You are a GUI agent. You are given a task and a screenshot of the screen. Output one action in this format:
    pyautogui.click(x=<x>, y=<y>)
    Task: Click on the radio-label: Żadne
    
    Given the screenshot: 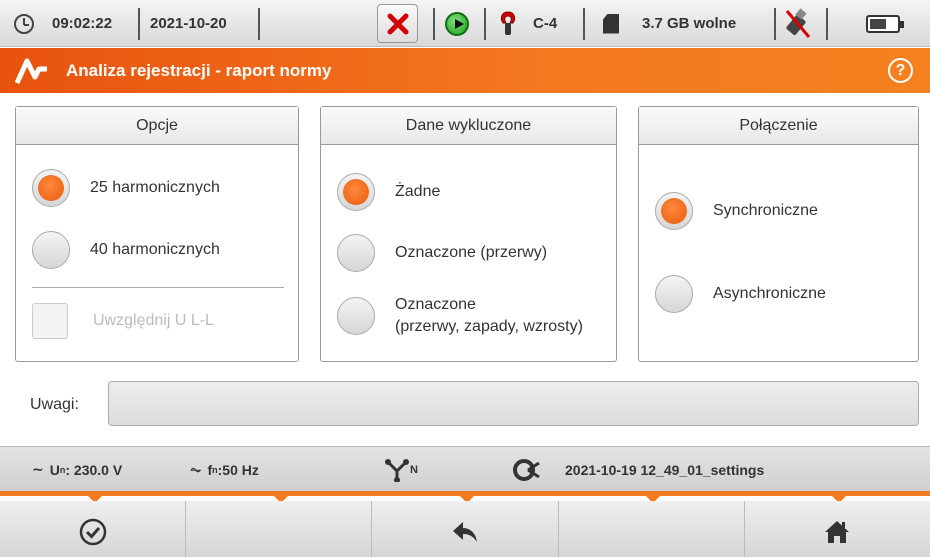 What is the action you would take?
    pyautogui.click(x=418, y=191)
    